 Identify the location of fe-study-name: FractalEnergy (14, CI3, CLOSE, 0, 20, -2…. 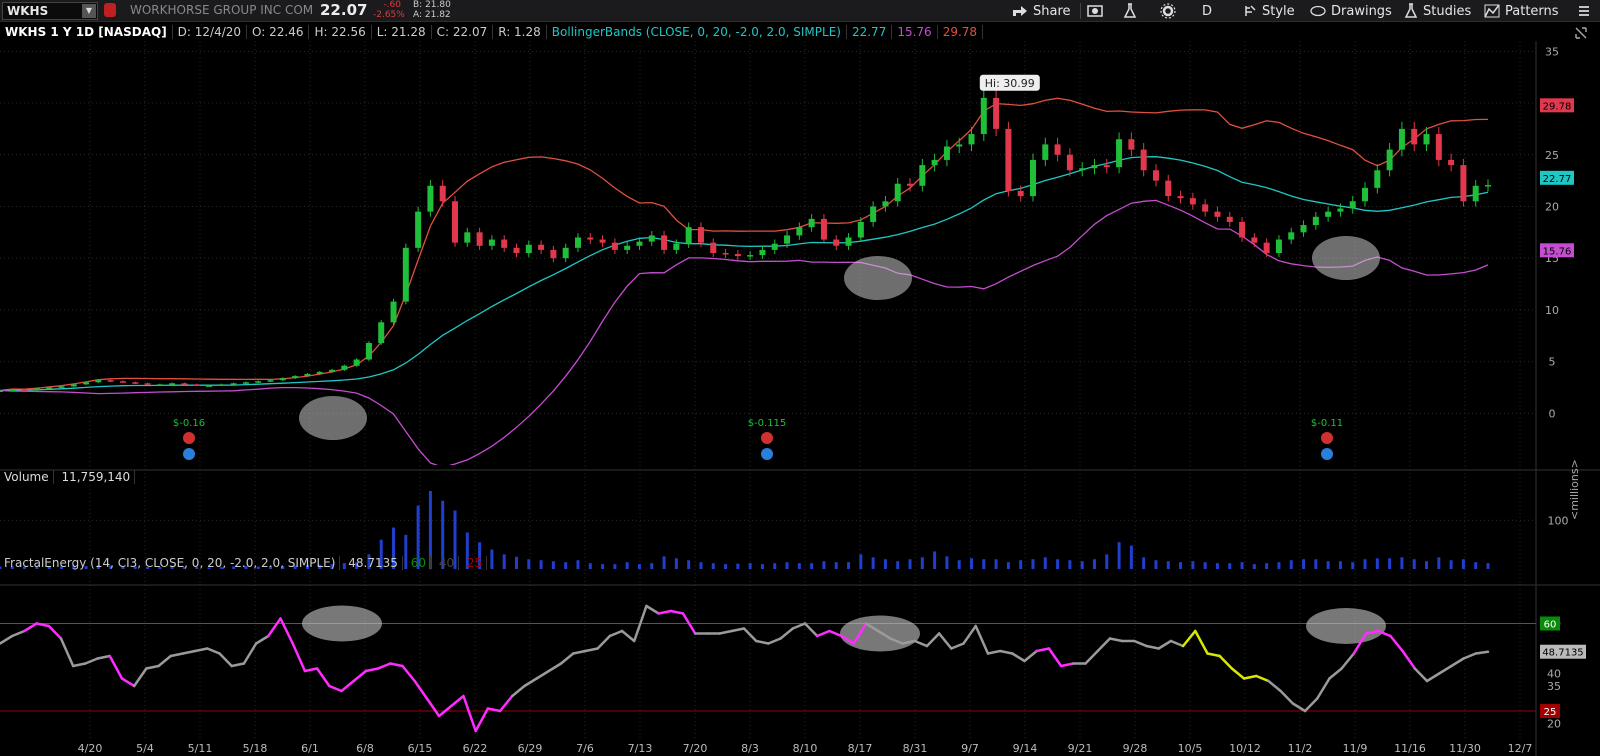
(170, 563).